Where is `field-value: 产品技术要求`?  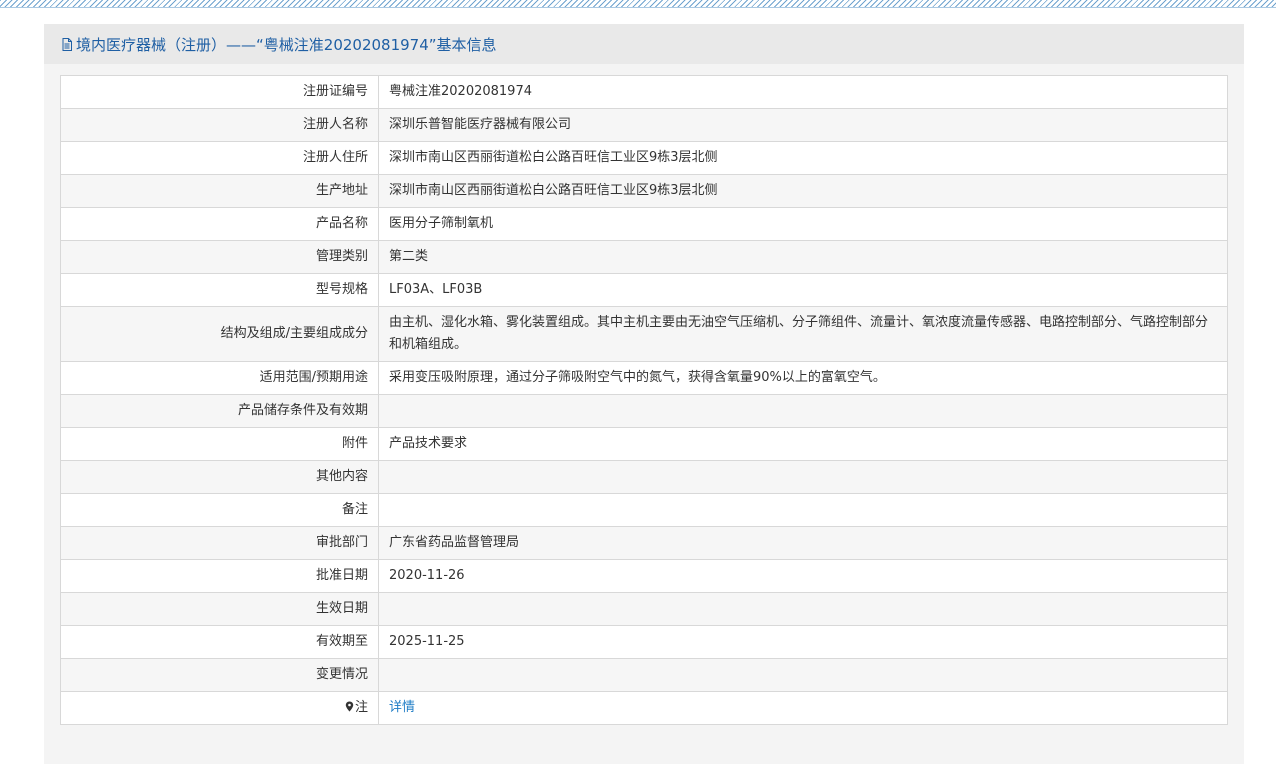
field-value: 产品技术要求 is located at coordinates (803, 444).